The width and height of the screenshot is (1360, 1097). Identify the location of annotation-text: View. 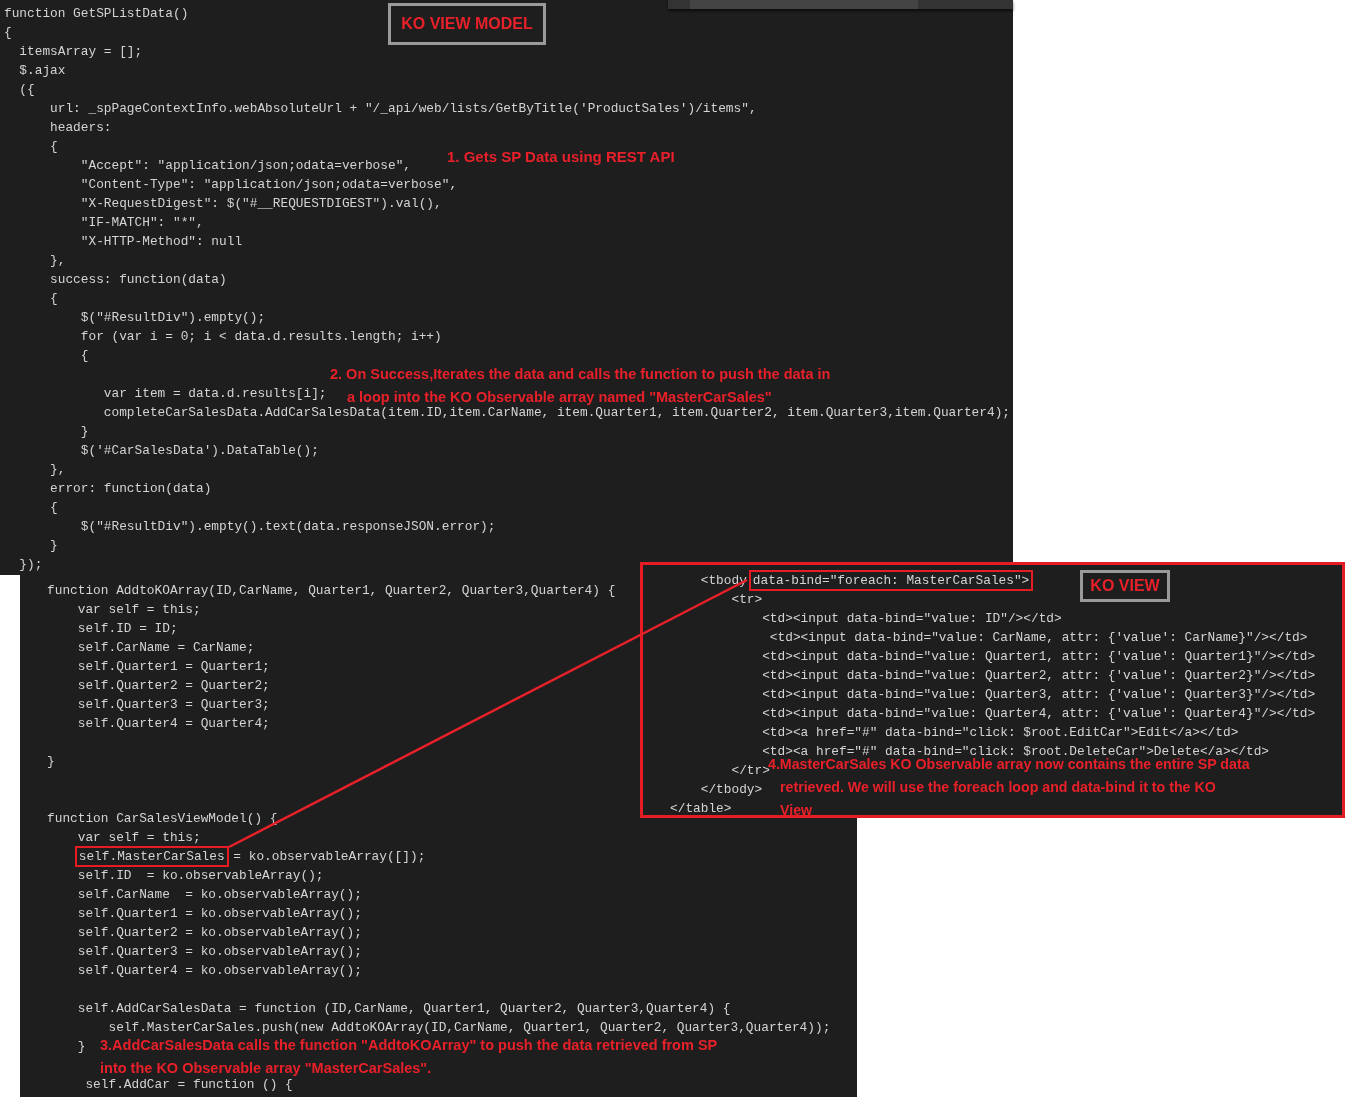
(796, 810).